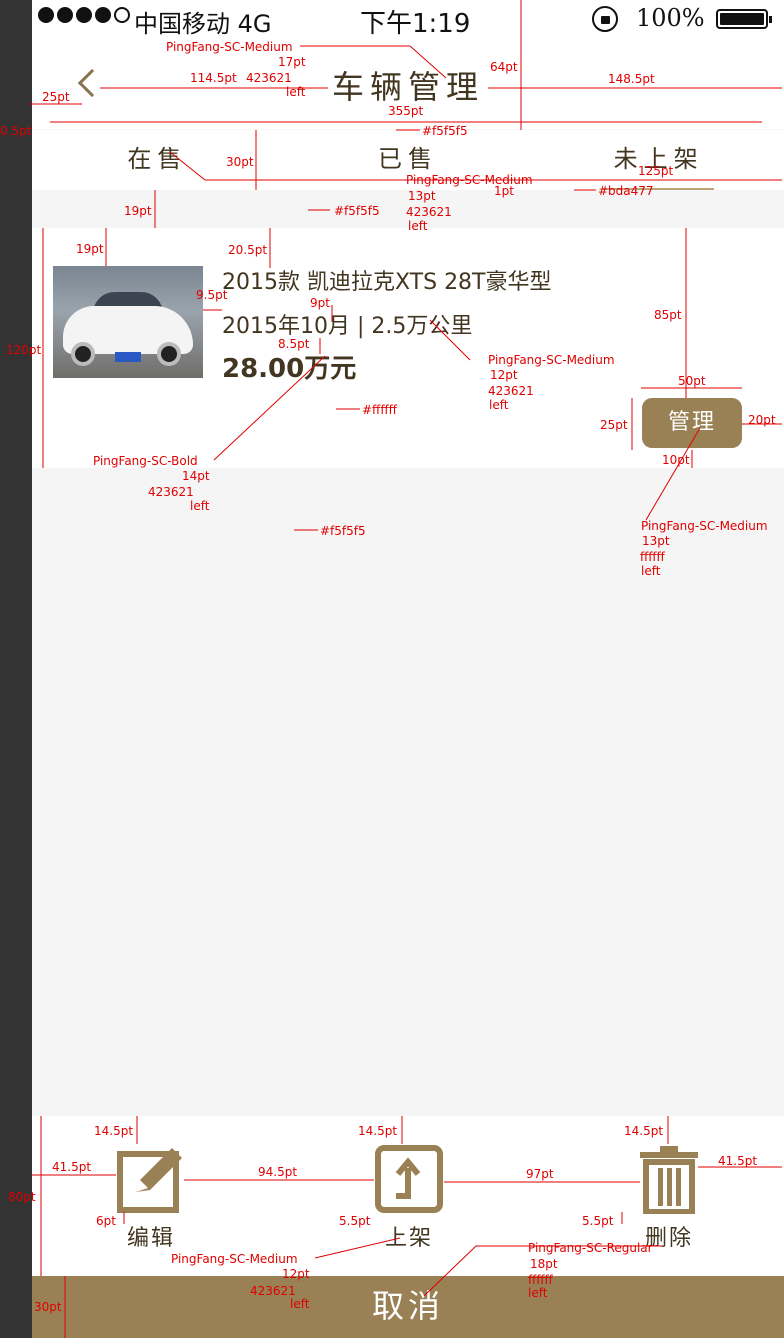  I want to click on edit-icon, so click(149, 1180).